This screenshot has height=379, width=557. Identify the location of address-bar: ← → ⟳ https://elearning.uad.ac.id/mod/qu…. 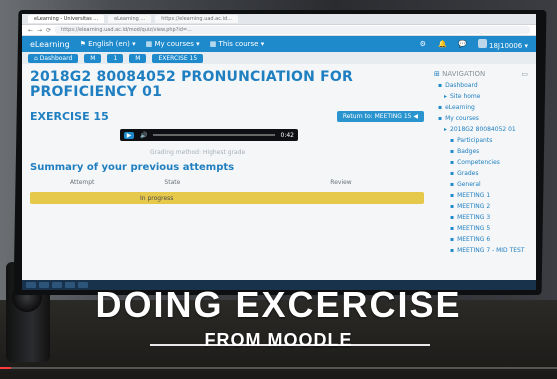
(279, 30).